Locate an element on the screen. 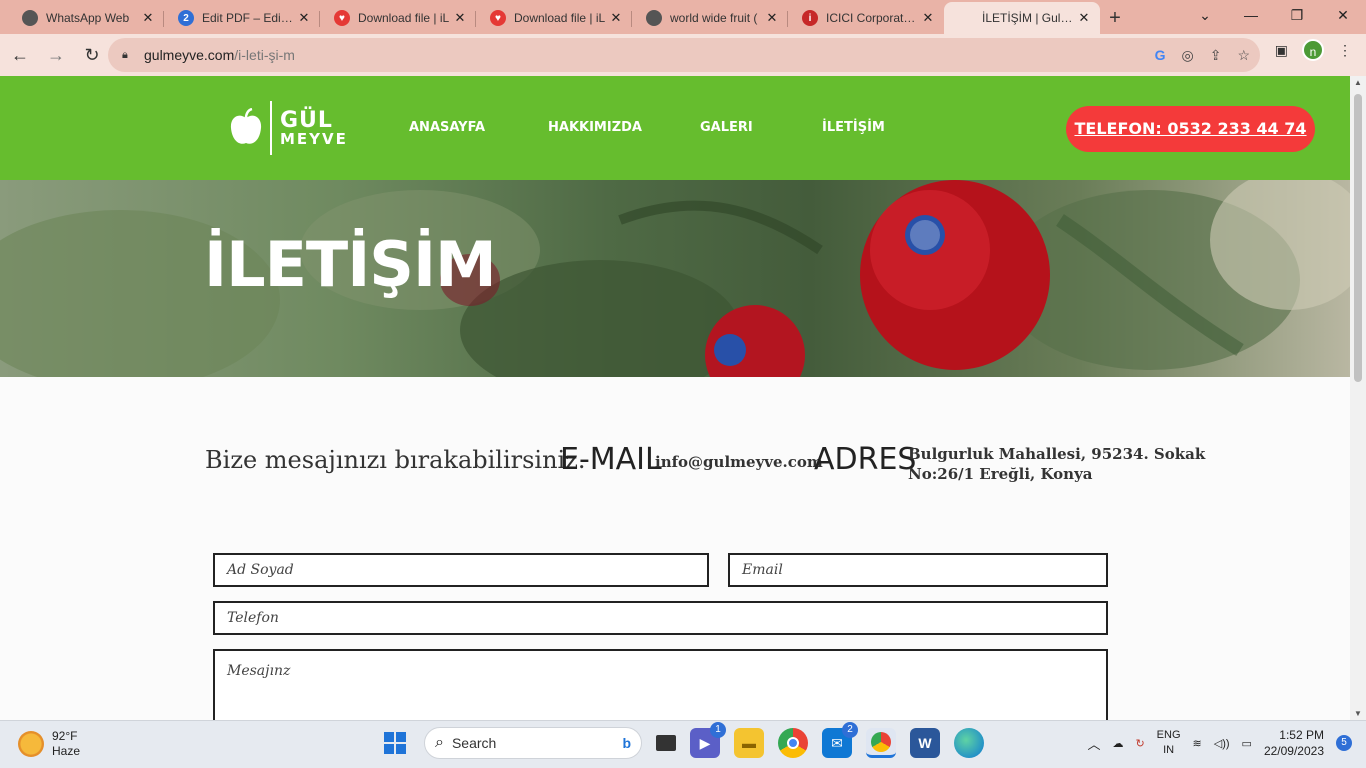  windows-start-icon is located at coordinates (395, 743).